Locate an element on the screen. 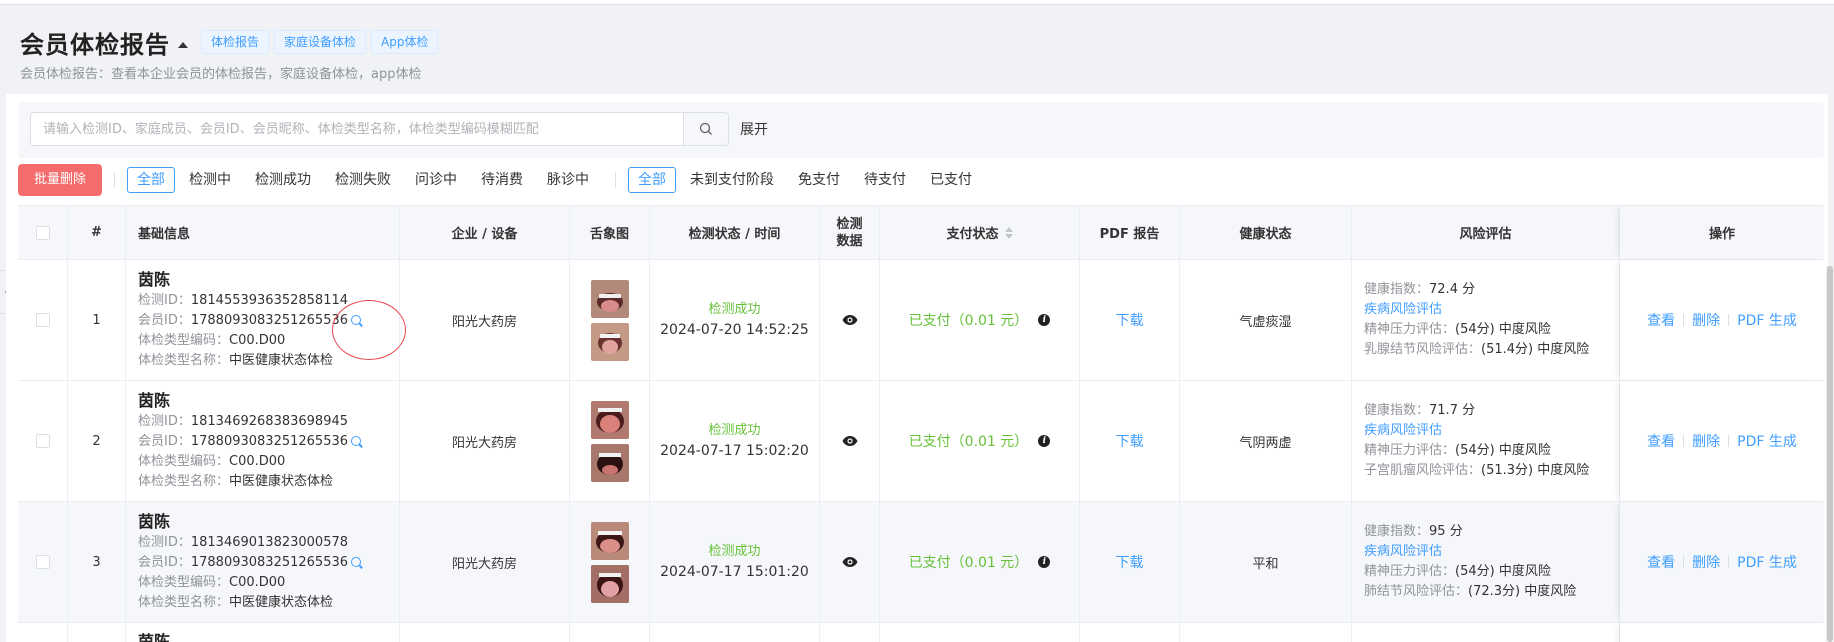 The width and height of the screenshot is (1834, 642). member-id-value: 1788093083251265536 is located at coordinates (269, 320).